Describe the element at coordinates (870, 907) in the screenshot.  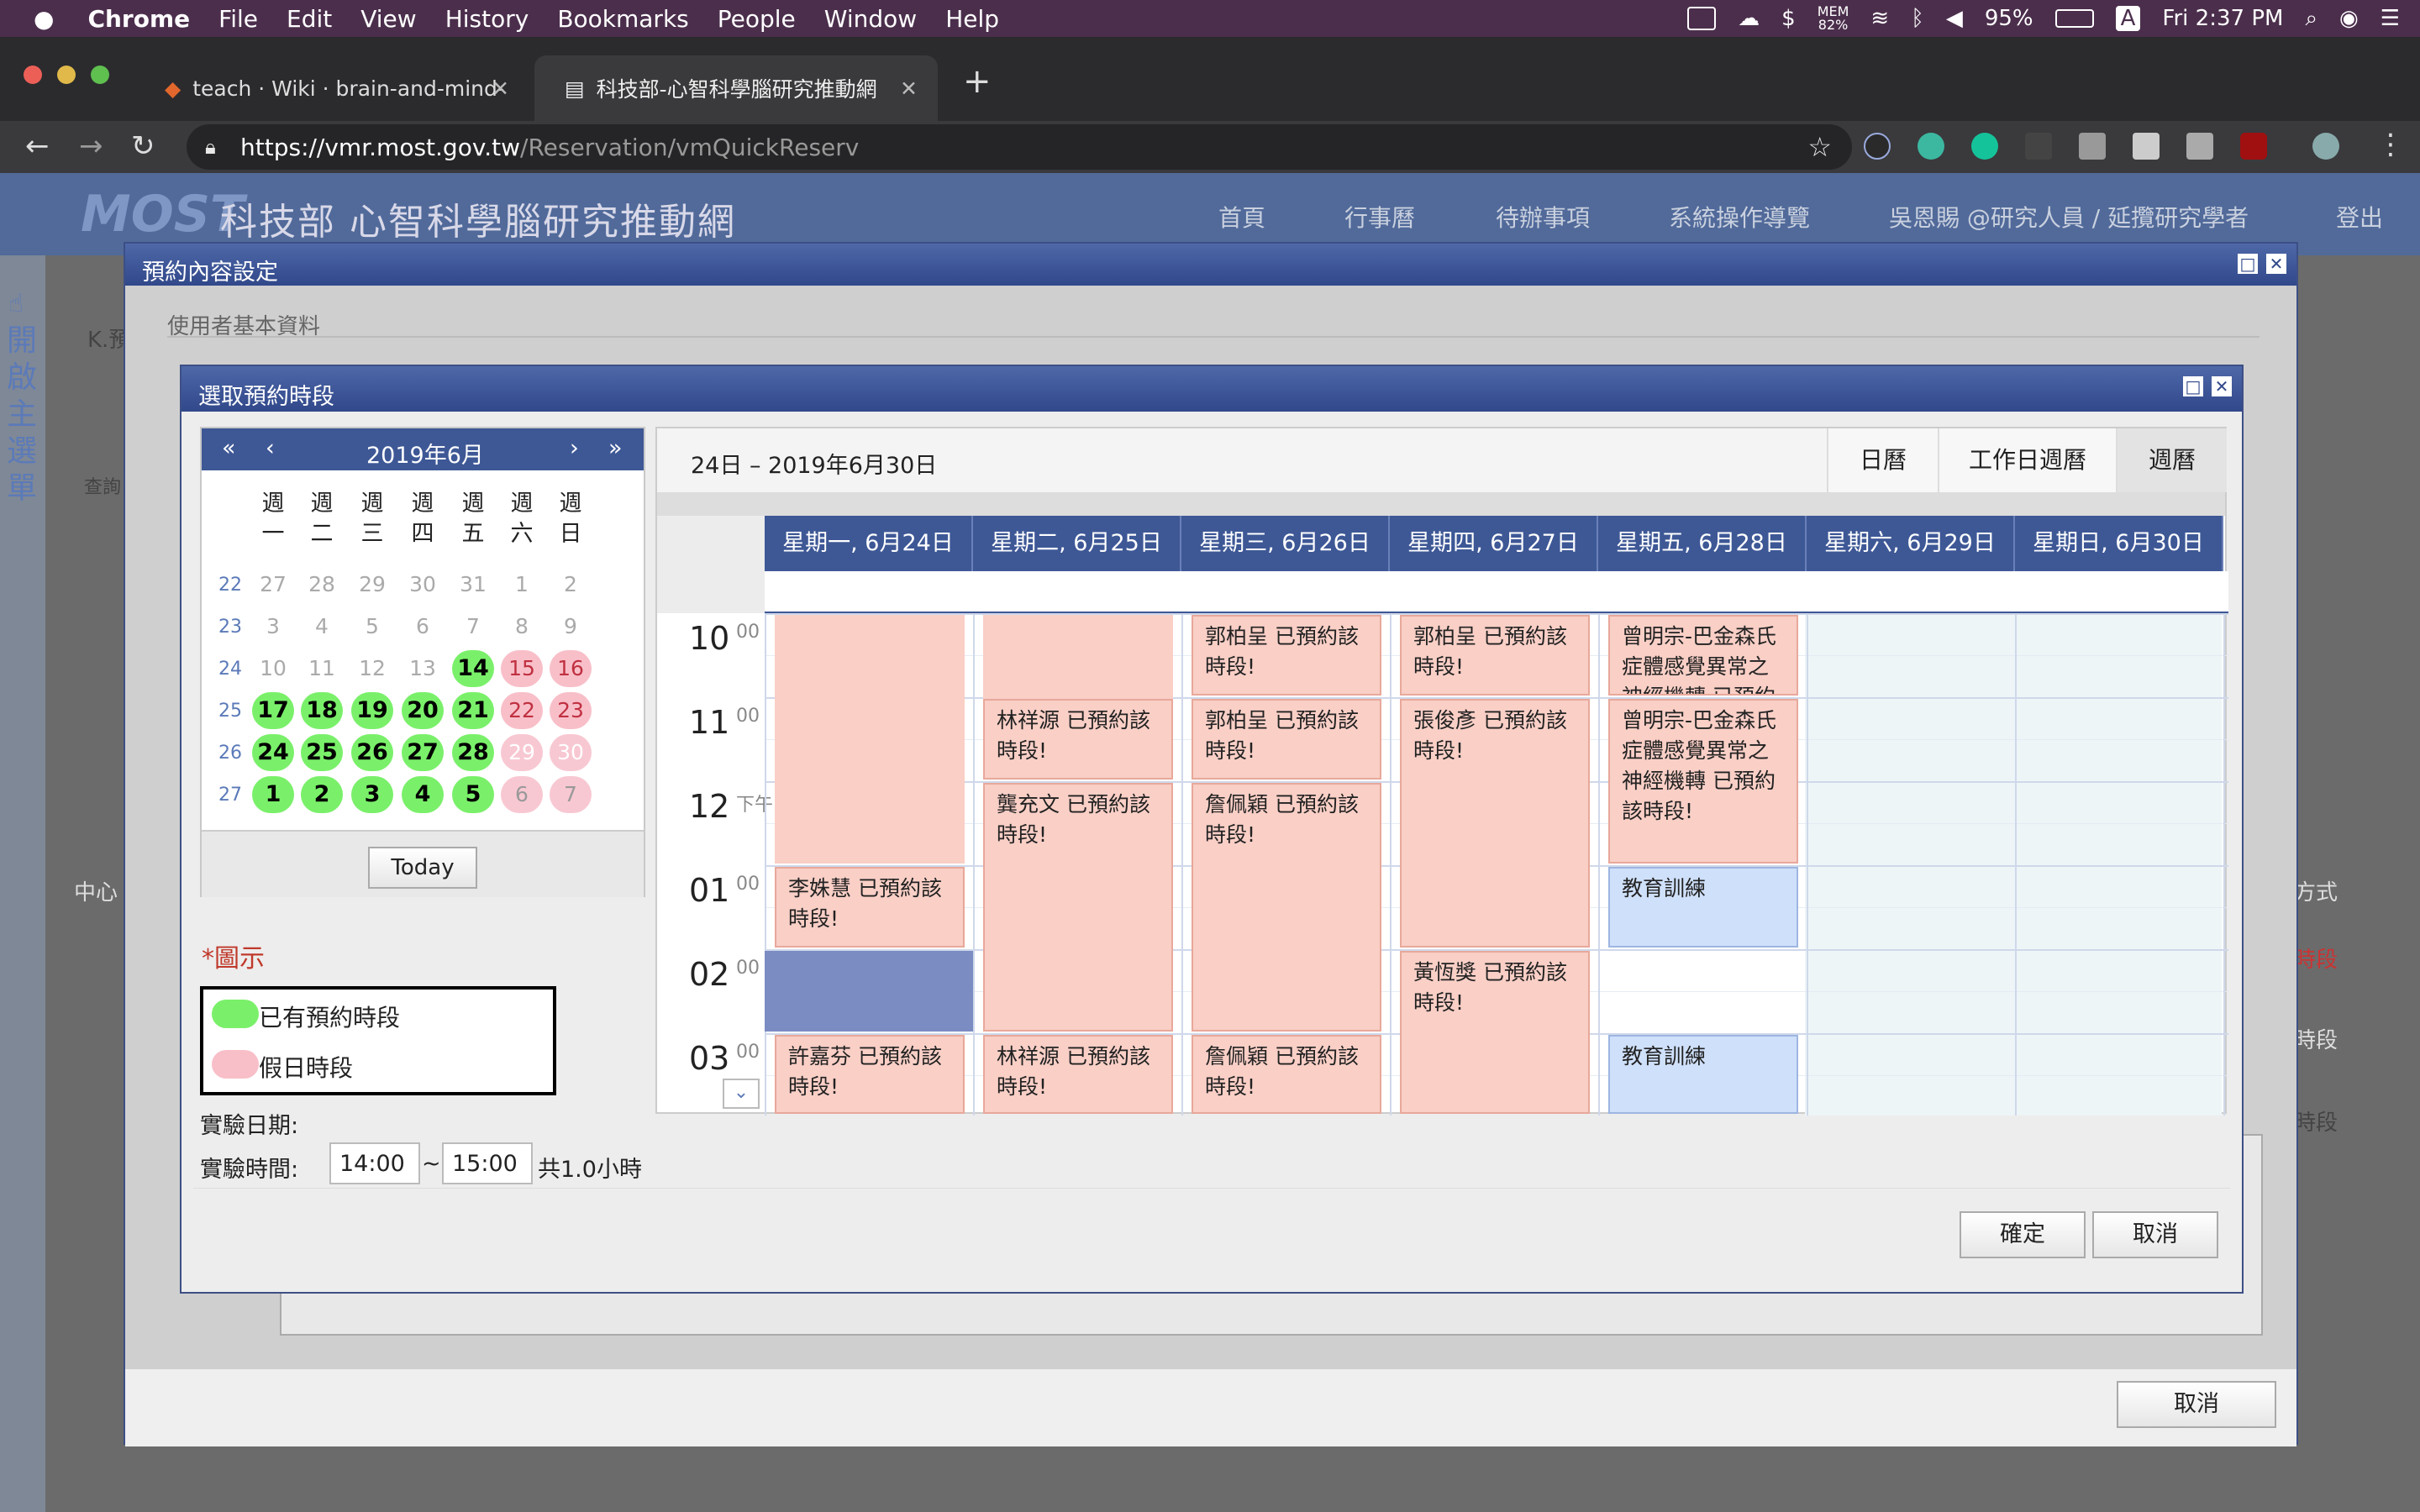
I see `booking-event: 李姝慧 已預約該時段!` at that location.